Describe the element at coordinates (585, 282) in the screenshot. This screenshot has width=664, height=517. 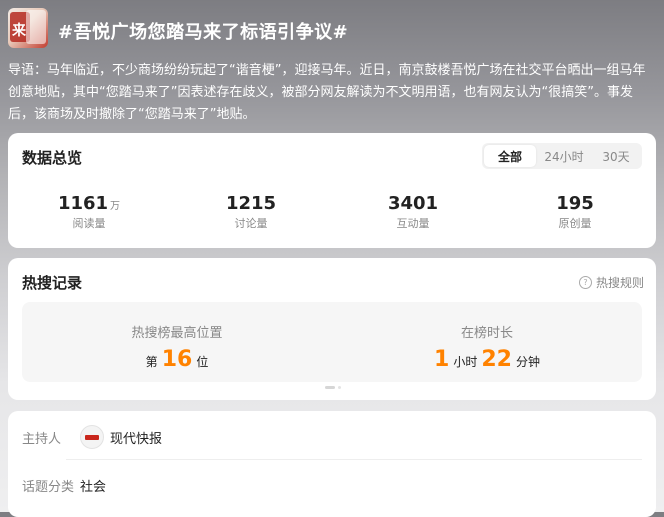
I see `question-icon: ?` at that location.